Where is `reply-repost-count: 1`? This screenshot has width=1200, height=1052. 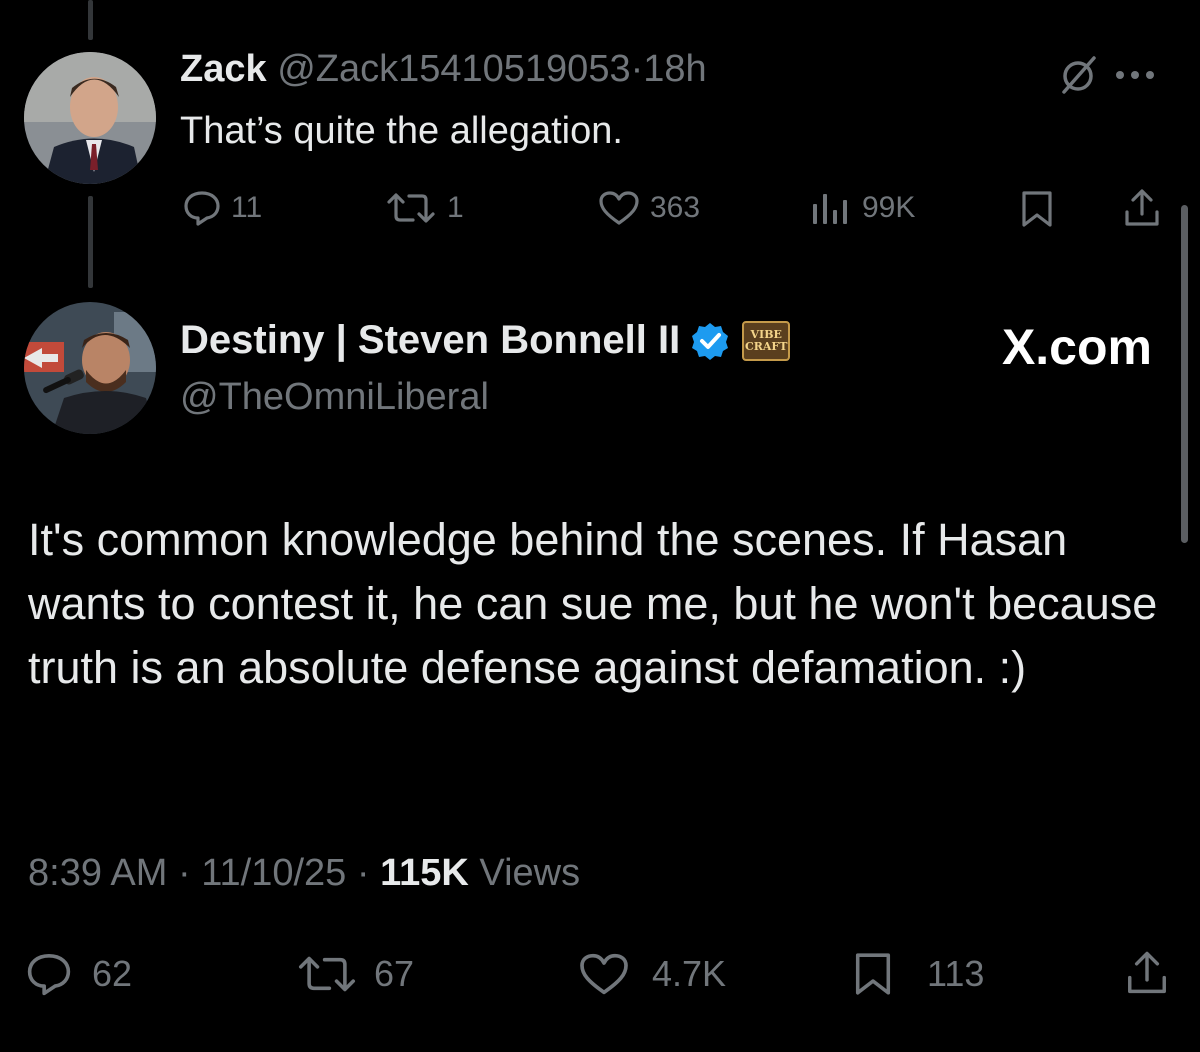 reply-repost-count: 1 is located at coordinates (455, 207).